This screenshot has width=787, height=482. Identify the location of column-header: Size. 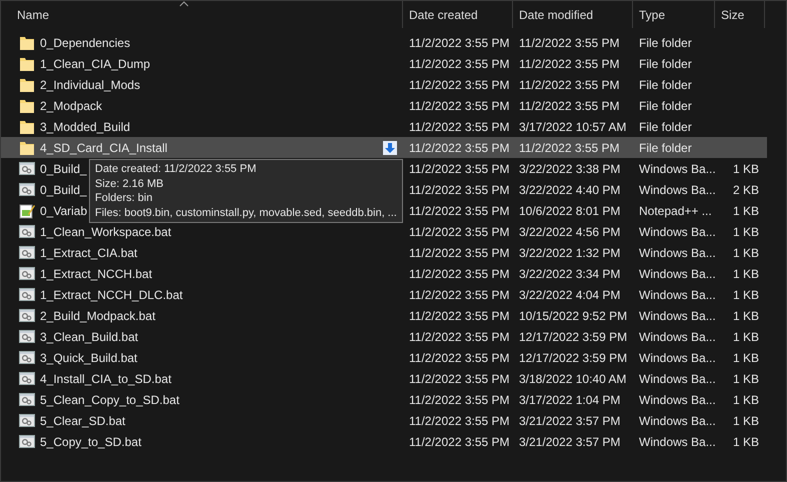
(732, 15).